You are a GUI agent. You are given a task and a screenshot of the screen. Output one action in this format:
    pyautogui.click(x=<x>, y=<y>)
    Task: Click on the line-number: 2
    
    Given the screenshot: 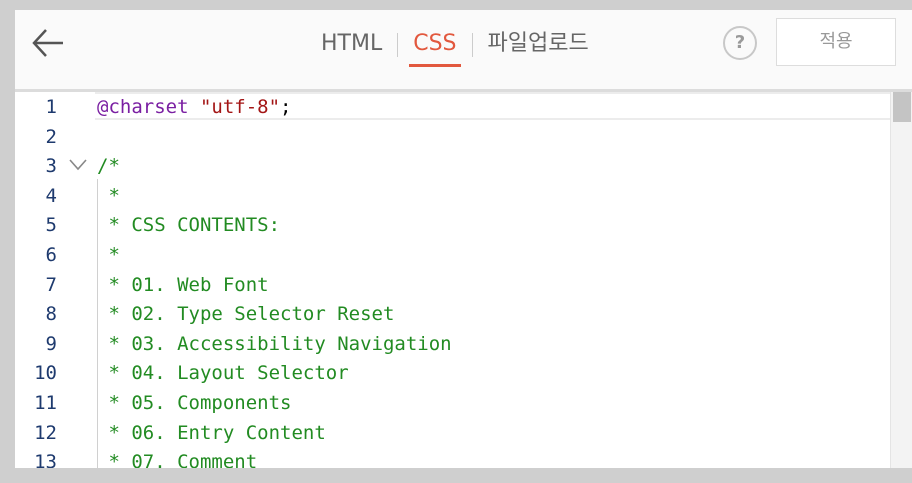 What is the action you would take?
    pyautogui.click(x=51, y=136)
    